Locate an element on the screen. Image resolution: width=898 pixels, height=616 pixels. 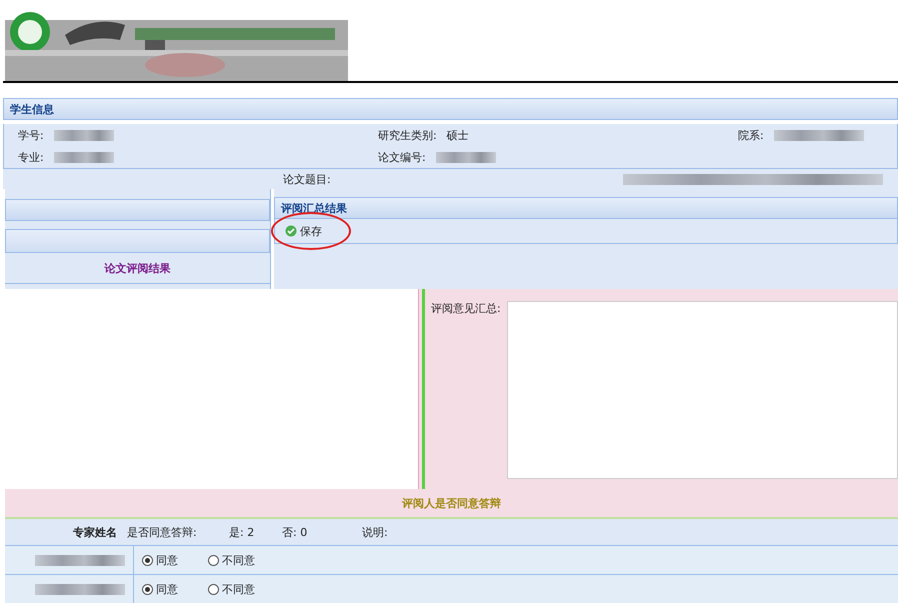
column-header: 专家姓名 is located at coordinates (94, 532).